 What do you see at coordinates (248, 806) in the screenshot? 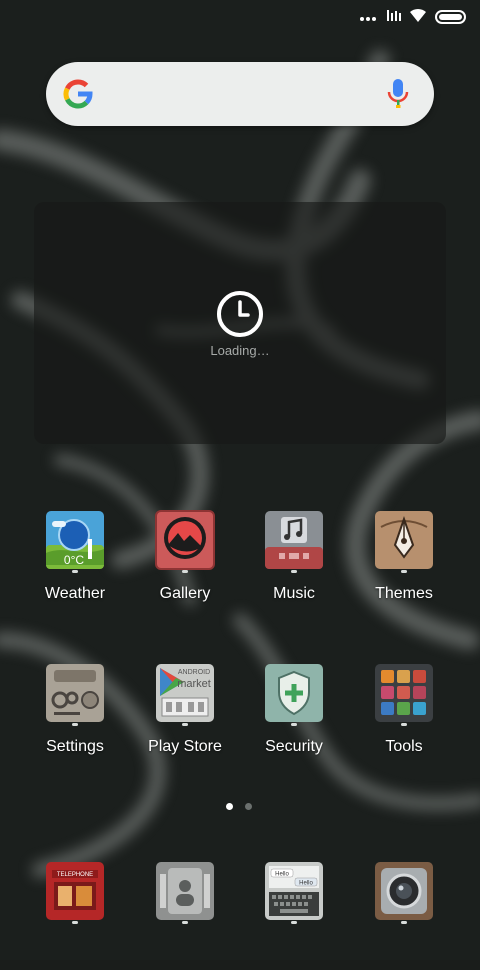
I see `page-dot-inactive` at bounding box center [248, 806].